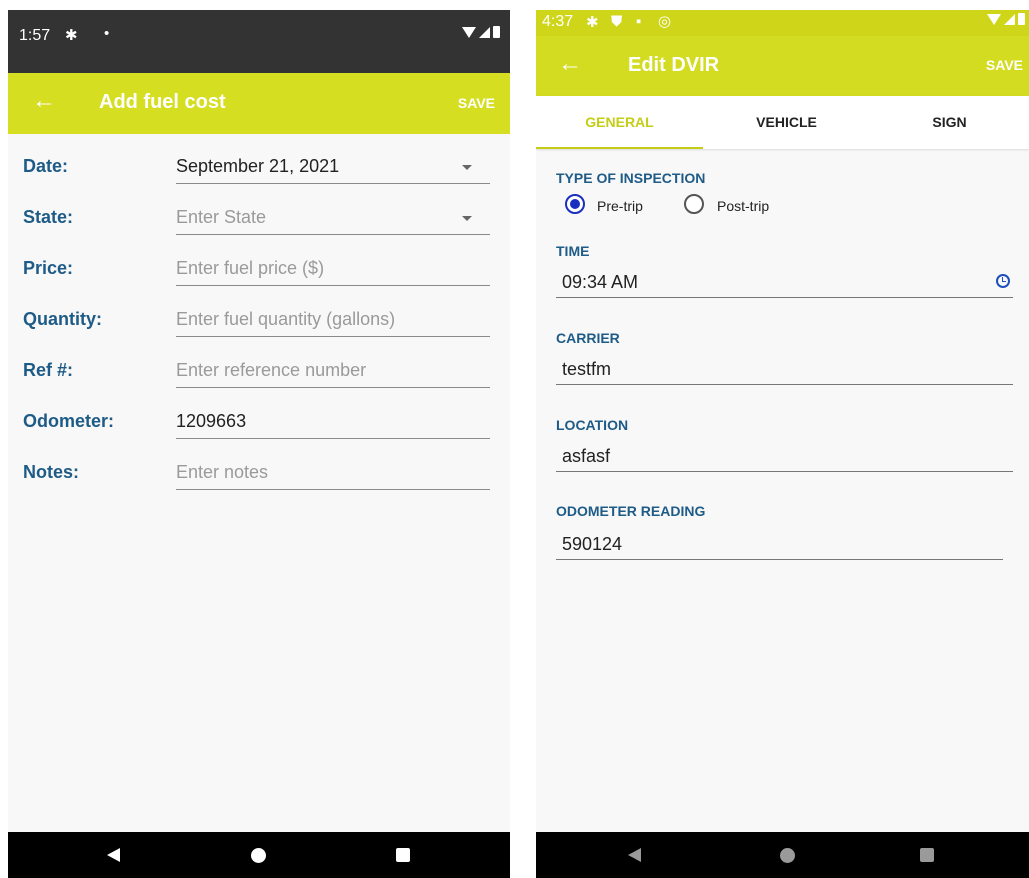 This screenshot has height=878, width=1029. I want to click on sd-card-icon: ▪, so click(639, 21).